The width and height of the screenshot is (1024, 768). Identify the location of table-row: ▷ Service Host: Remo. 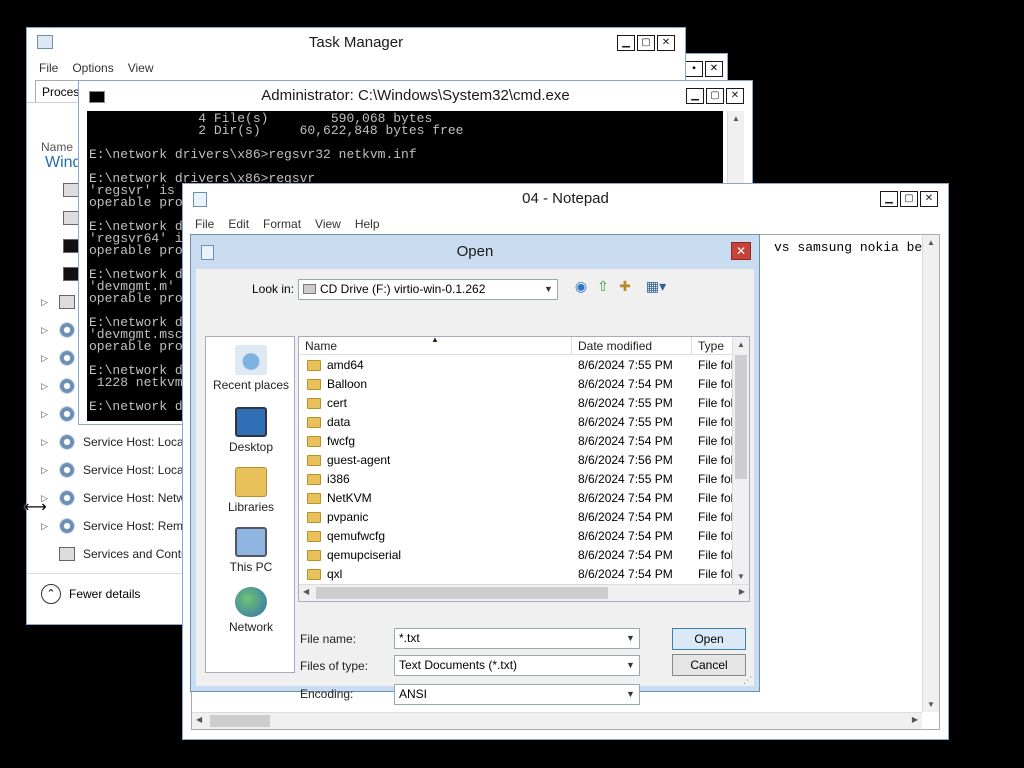
(115, 526).